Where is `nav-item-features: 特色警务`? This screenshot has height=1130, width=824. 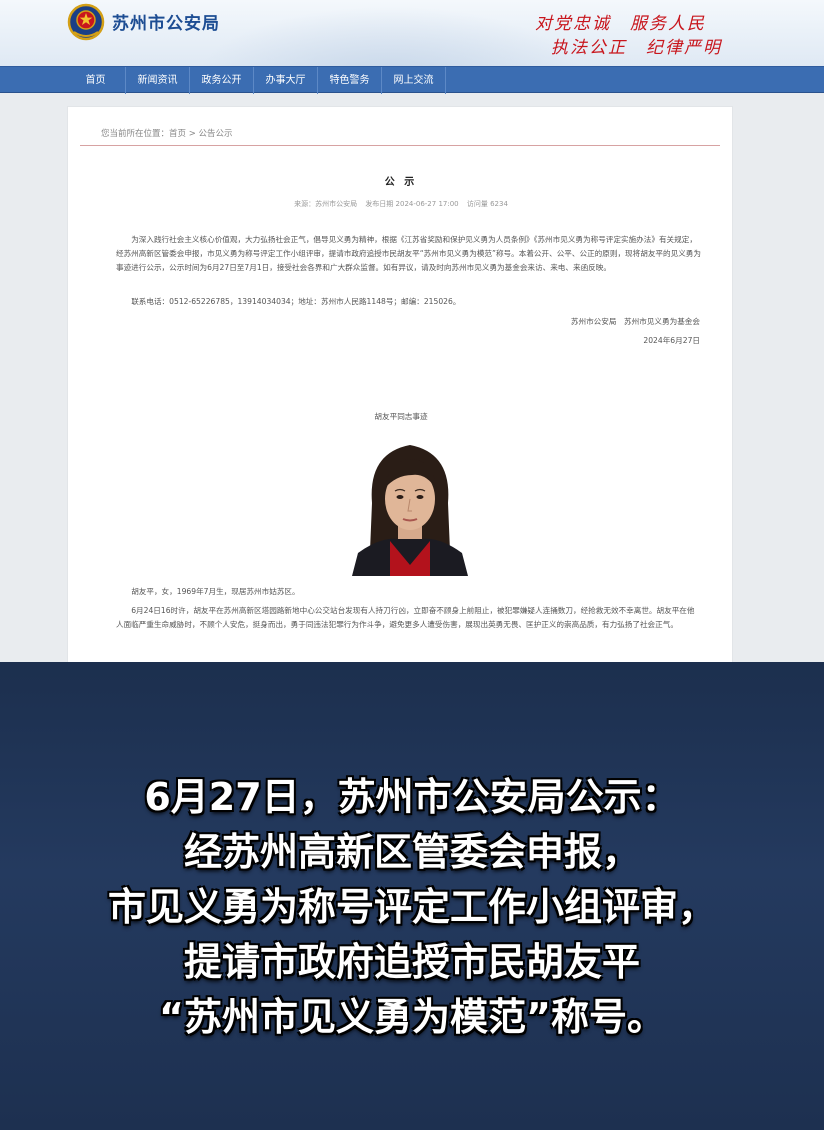 nav-item-features: 特色警务 is located at coordinates (350, 80).